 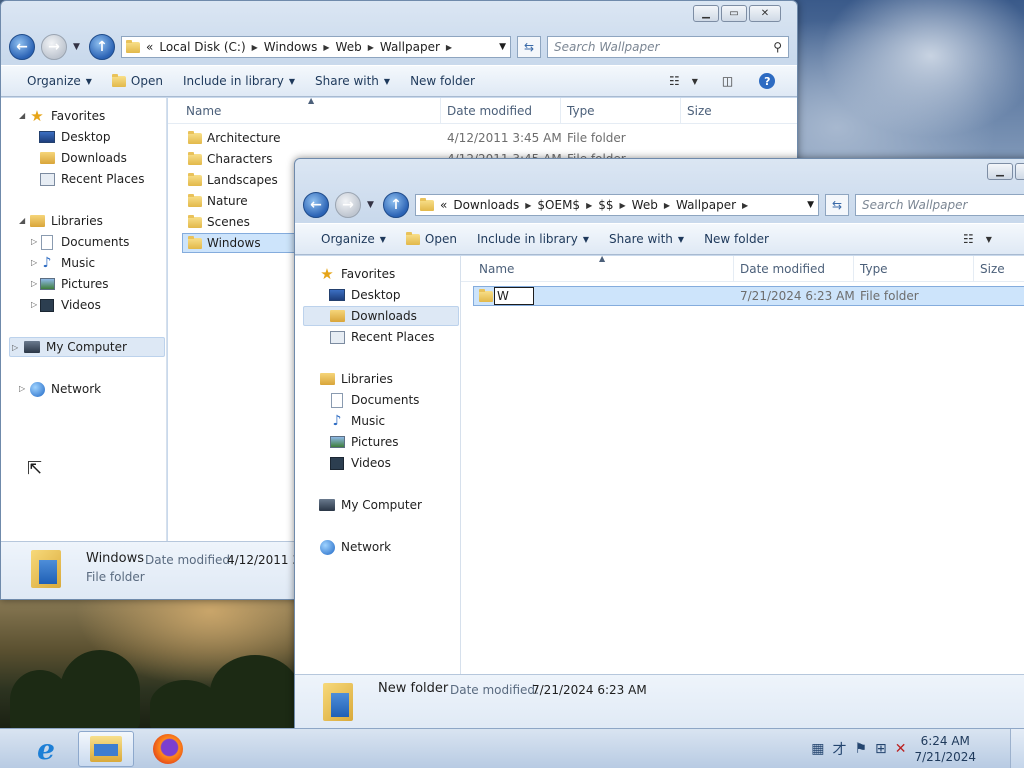 I want to click on share-with-button: Share with ▼, so click(x=352, y=81).